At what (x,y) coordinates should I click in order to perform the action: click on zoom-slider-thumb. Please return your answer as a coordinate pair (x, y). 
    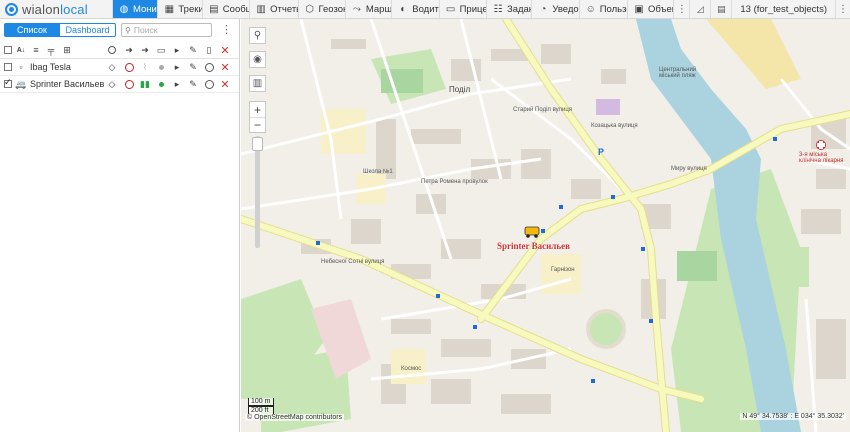
    Looking at the image, I should click on (257, 144).